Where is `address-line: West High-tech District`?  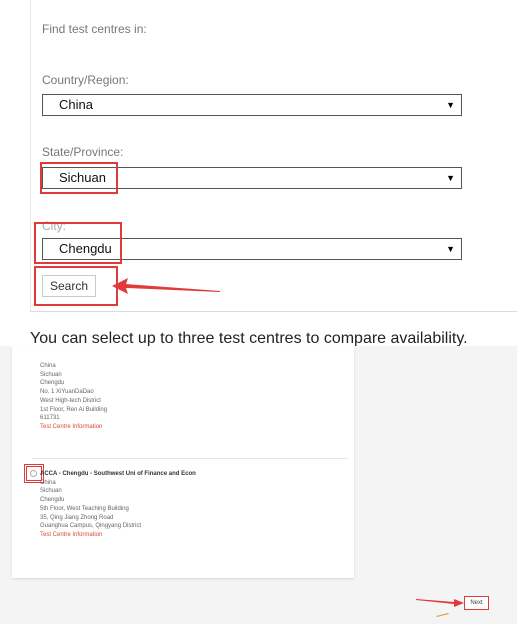 address-line: West High-tech District is located at coordinates (70, 400).